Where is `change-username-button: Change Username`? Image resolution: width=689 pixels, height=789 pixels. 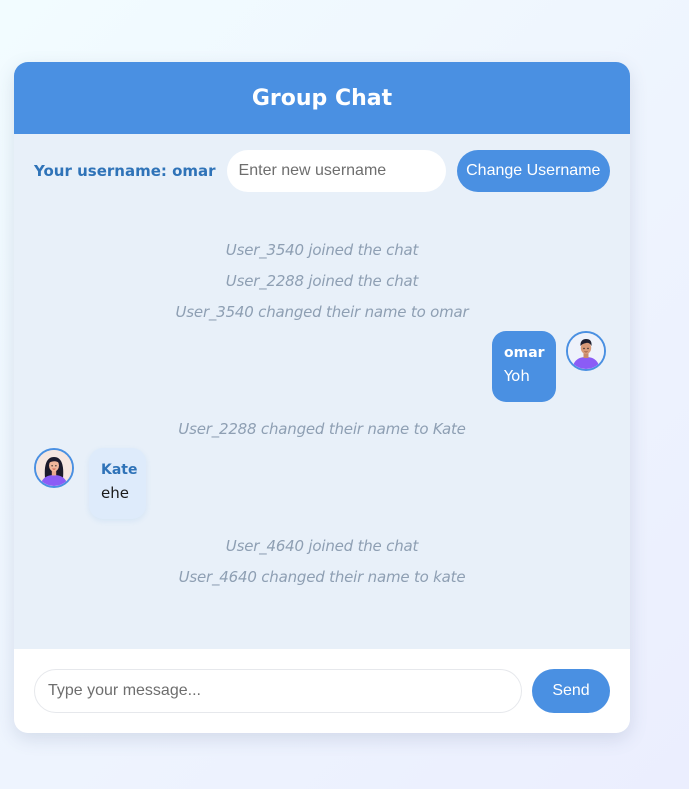
change-username-button: Change Username is located at coordinates (533, 171).